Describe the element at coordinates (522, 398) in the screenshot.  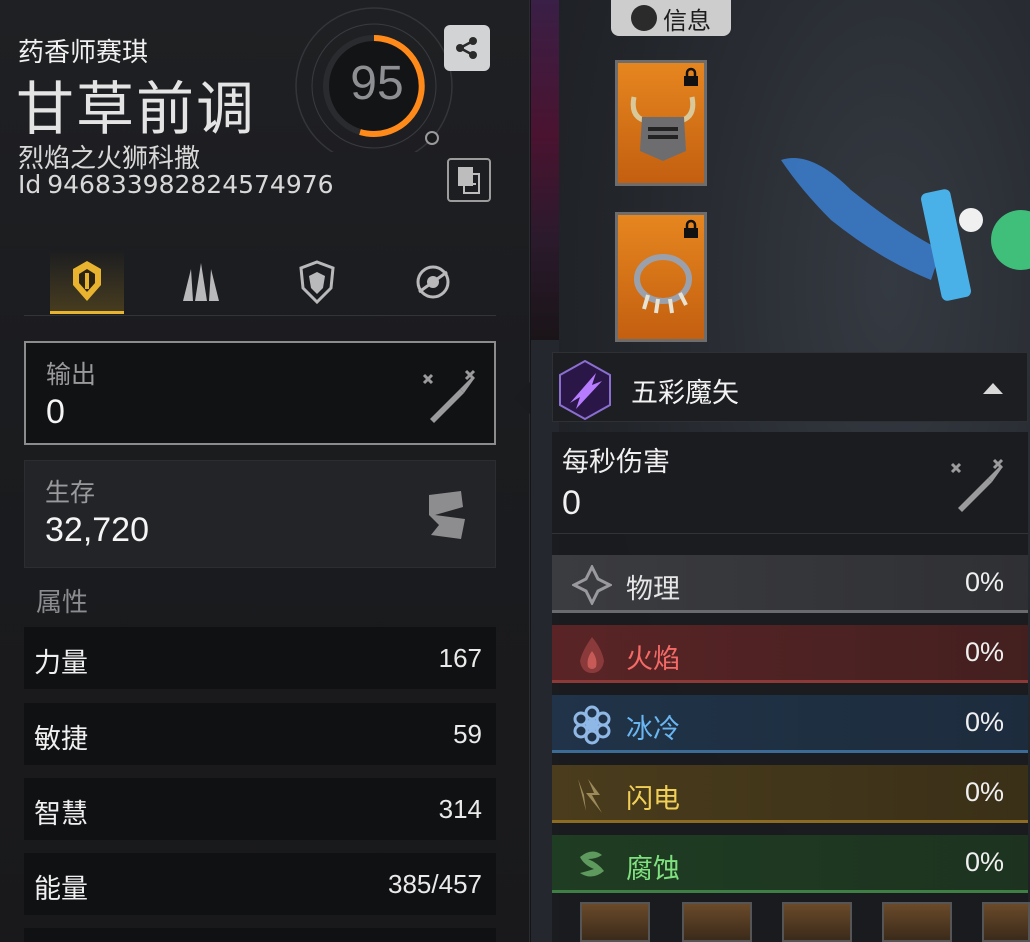
I see `popup-pointer` at that location.